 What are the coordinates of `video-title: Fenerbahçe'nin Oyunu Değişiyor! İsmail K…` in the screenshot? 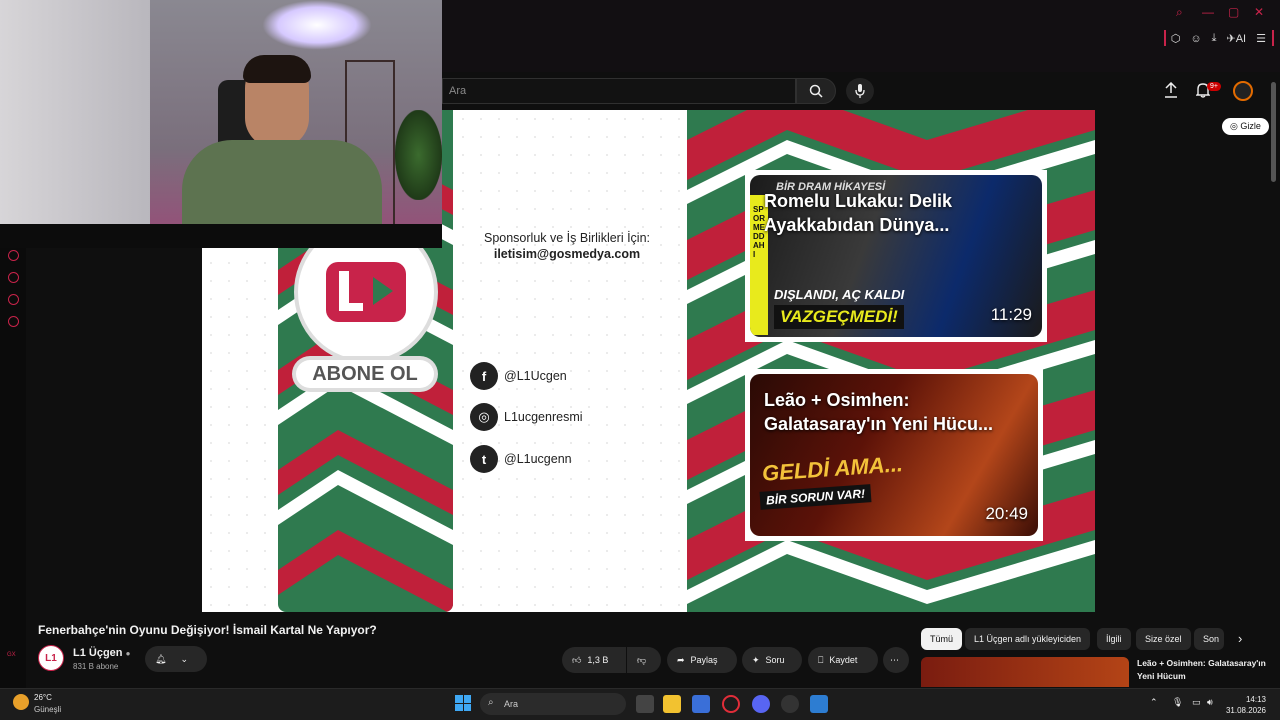 It's located at (207, 630).